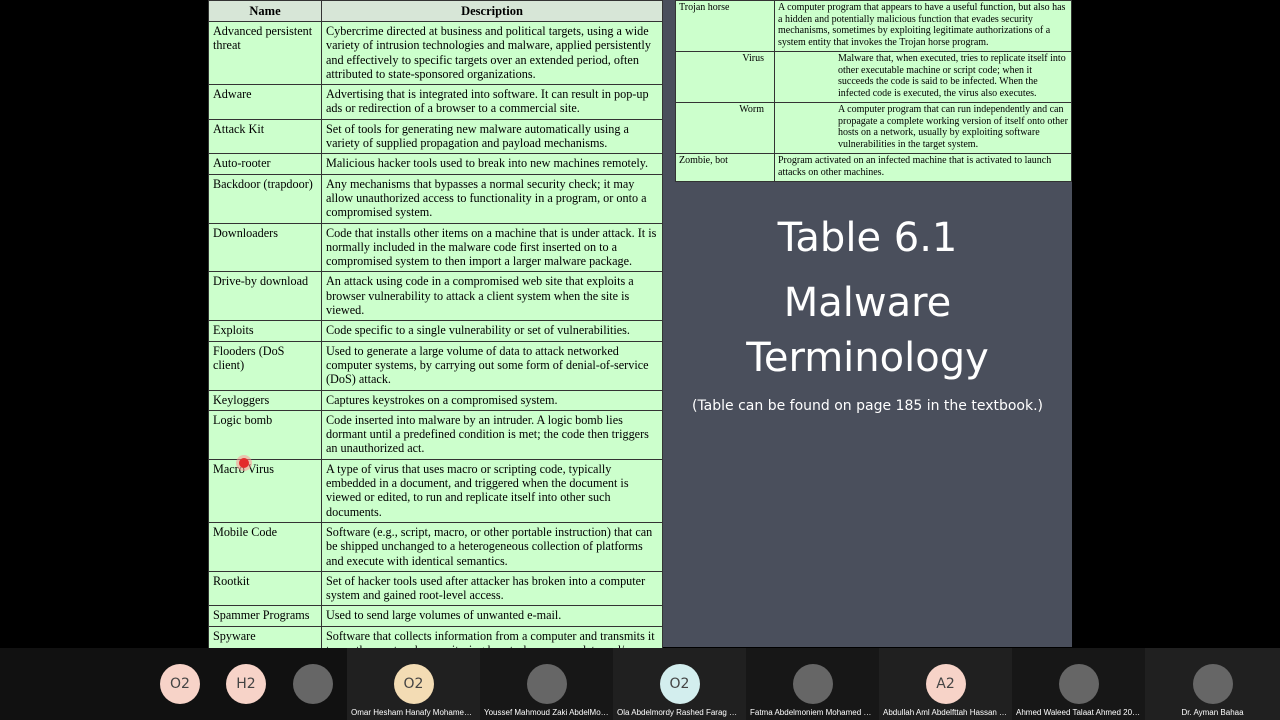 This screenshot has width=1280, height=720. I want to click on term-name: Zombie, bot, so click(725, 167).